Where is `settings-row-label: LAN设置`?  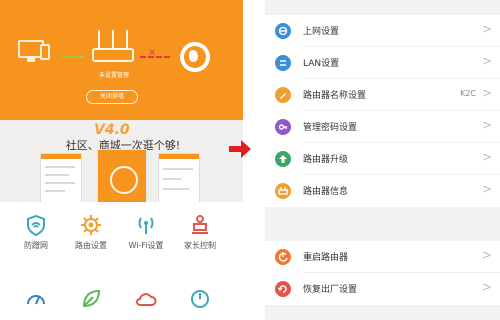
settings-row-label: LAN设置 is located at coordinates (321, 64).